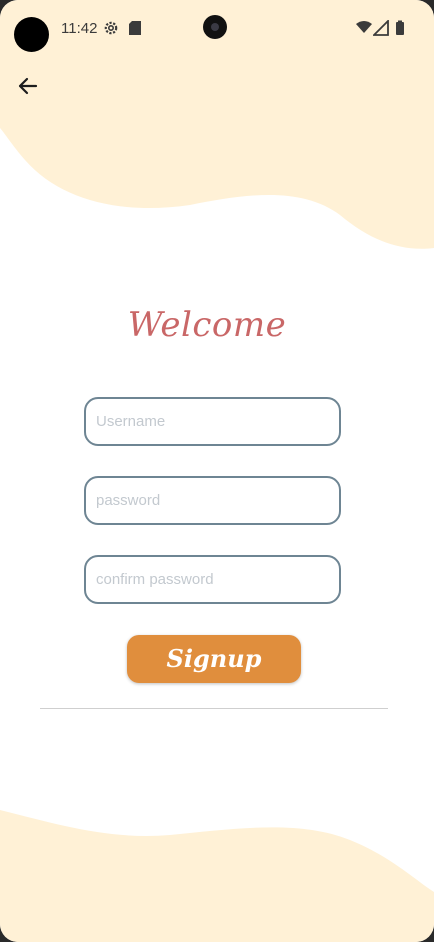  I want to click on front-camera, so click(215, 27).